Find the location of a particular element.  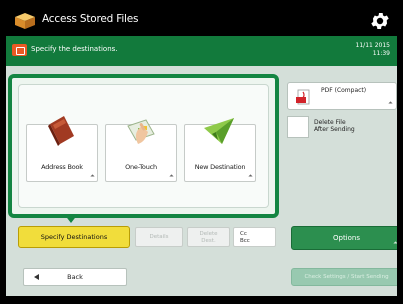

delete-after-sending-label: Delete File After Sending is located at coordinates (334, 126).